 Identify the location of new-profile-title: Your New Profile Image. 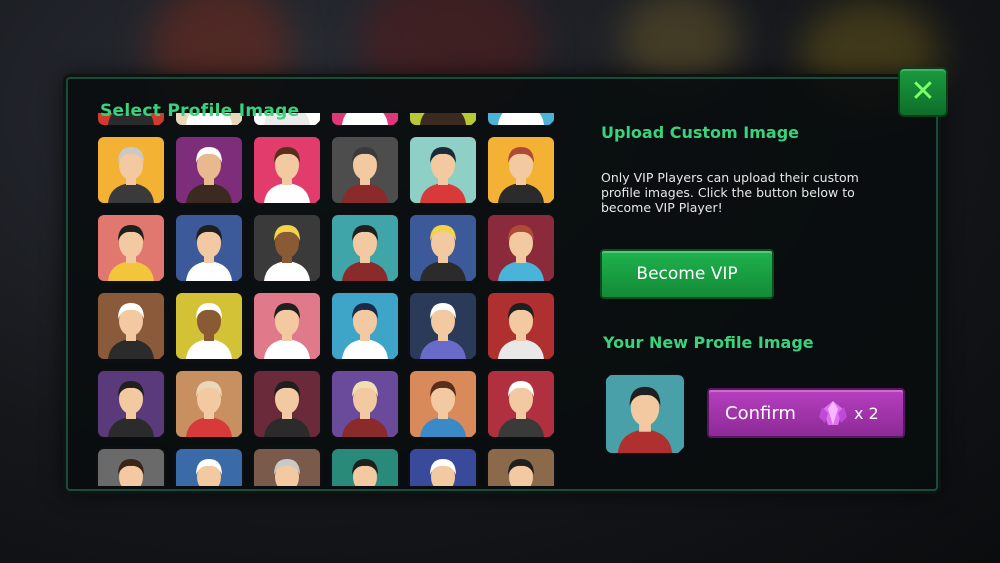
(708, 342).